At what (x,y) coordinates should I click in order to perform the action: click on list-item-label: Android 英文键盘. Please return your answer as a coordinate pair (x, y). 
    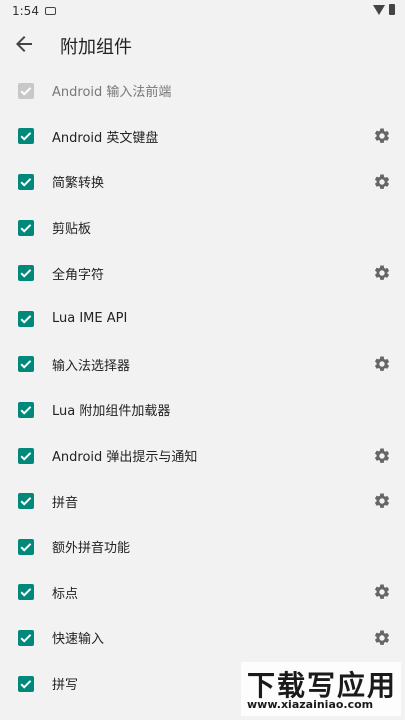
    Looking at the image, I should click on (105, 138).